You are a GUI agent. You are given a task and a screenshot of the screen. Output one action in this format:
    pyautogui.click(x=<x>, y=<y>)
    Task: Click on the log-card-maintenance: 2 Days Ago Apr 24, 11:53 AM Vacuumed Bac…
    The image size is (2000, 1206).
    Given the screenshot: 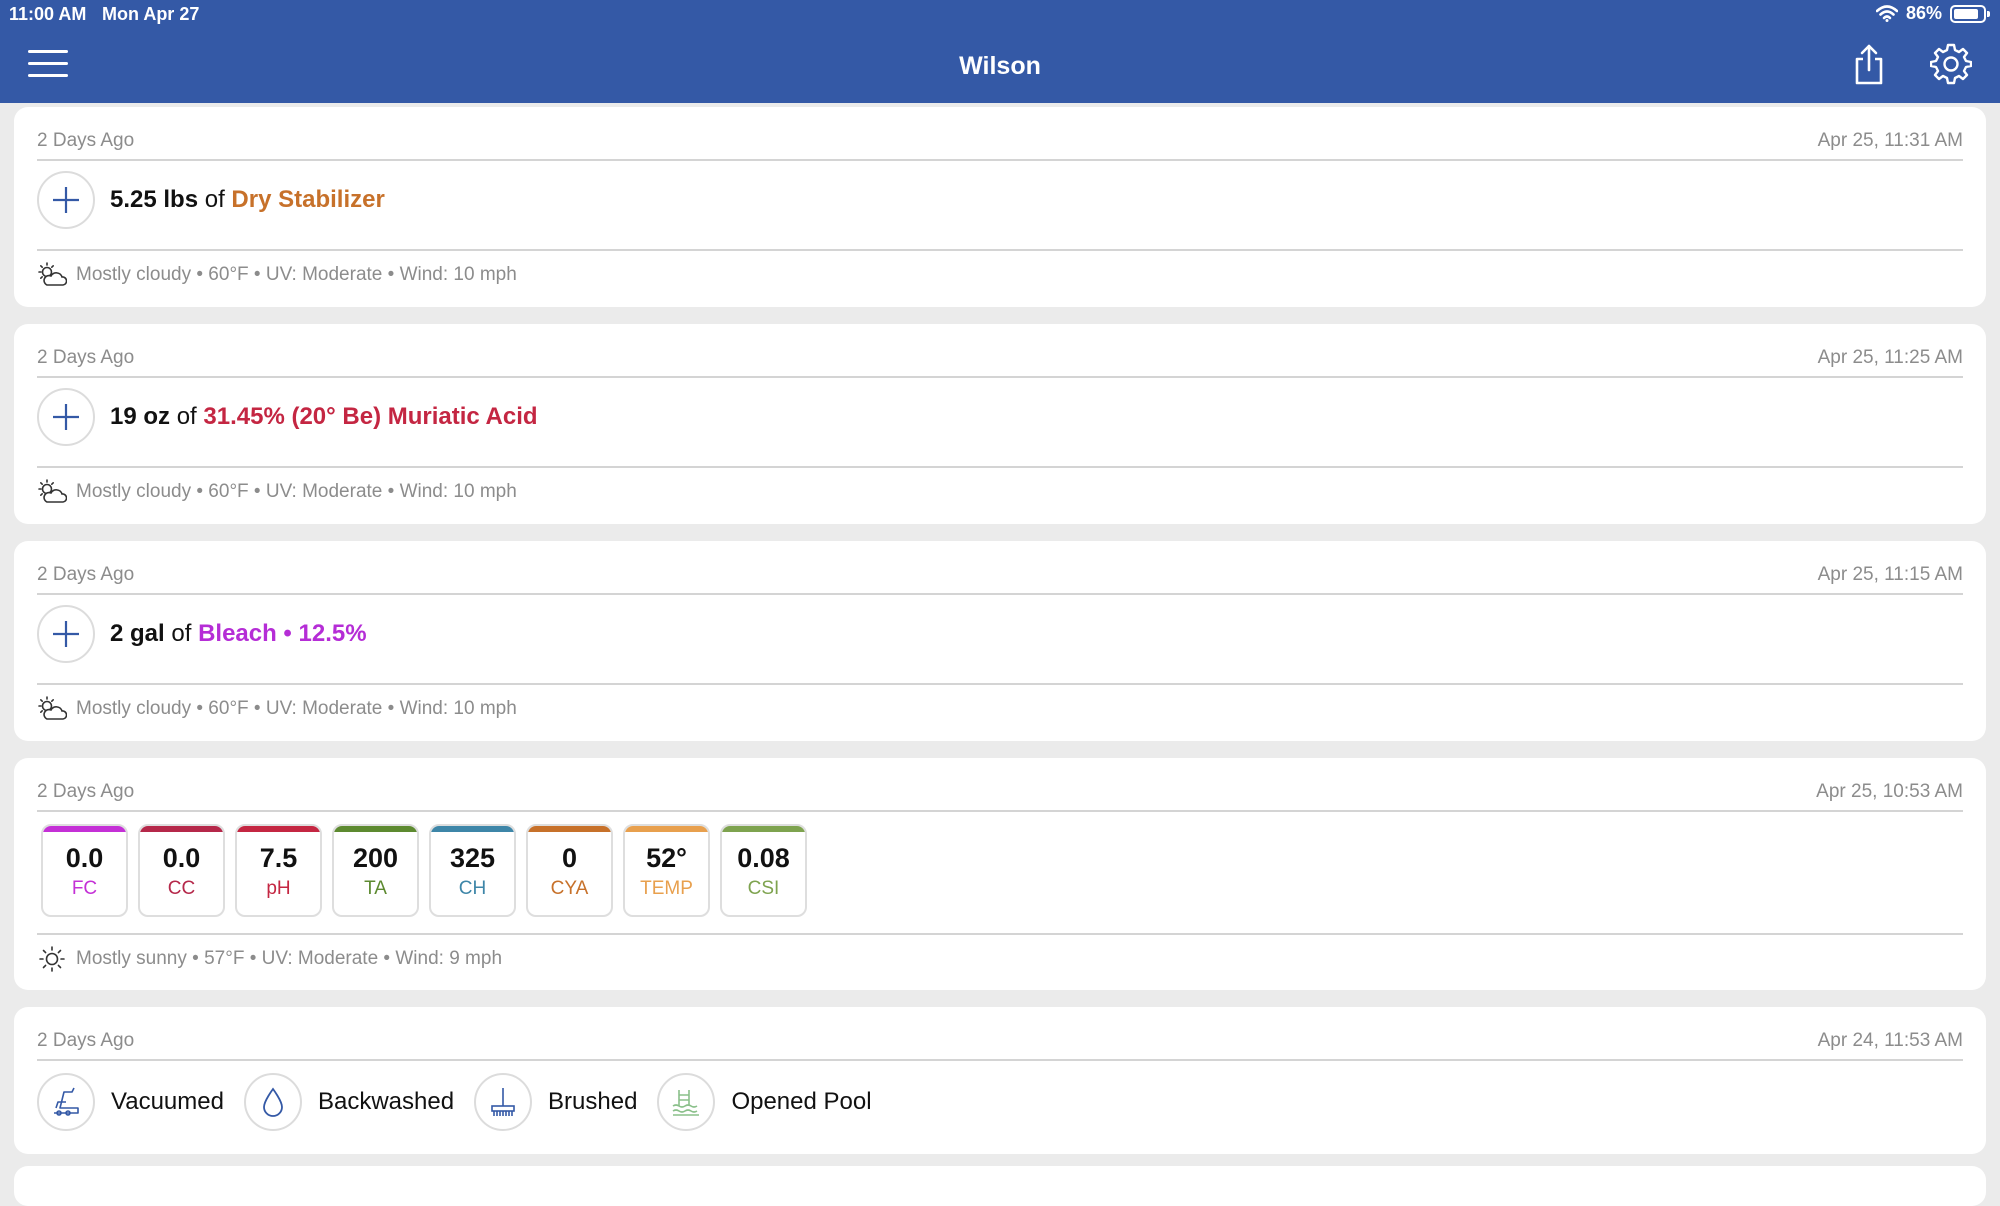 What is the action you would take?
    pyautogui.click(x=1000, y=1080)
    